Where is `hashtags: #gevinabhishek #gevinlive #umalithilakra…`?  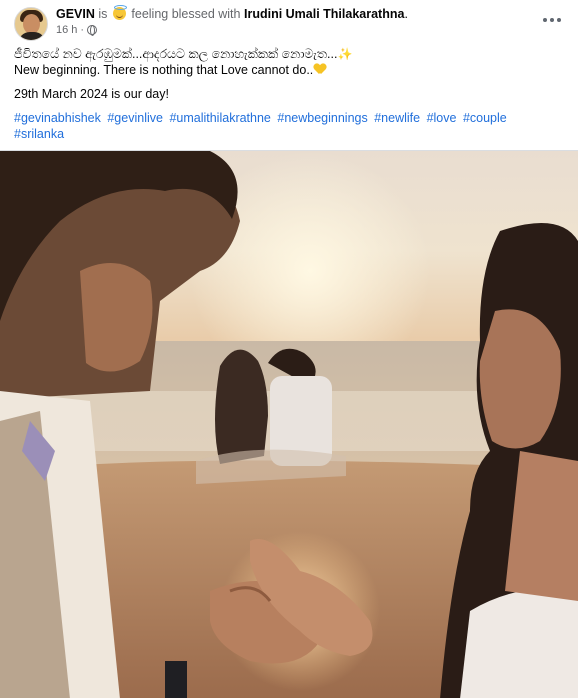
hashtags: #gevinabhishek #gevinlive #umalithilakra… is located at coordinates (290, 126).